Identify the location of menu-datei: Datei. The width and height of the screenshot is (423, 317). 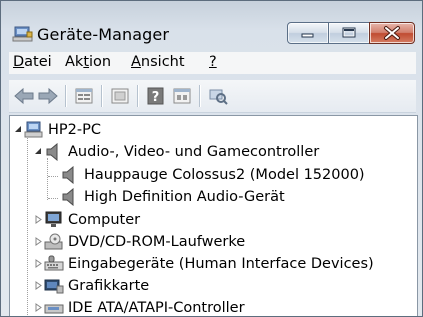
(32, 62).